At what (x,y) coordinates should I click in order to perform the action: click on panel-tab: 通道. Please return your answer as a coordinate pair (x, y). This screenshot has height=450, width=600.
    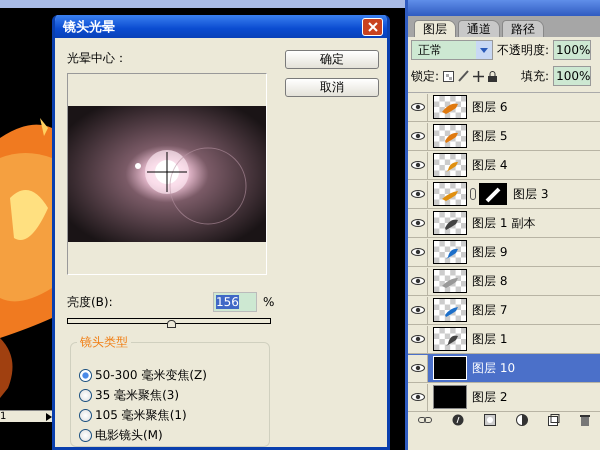
    Looking at the image, I should click on (479, 28).